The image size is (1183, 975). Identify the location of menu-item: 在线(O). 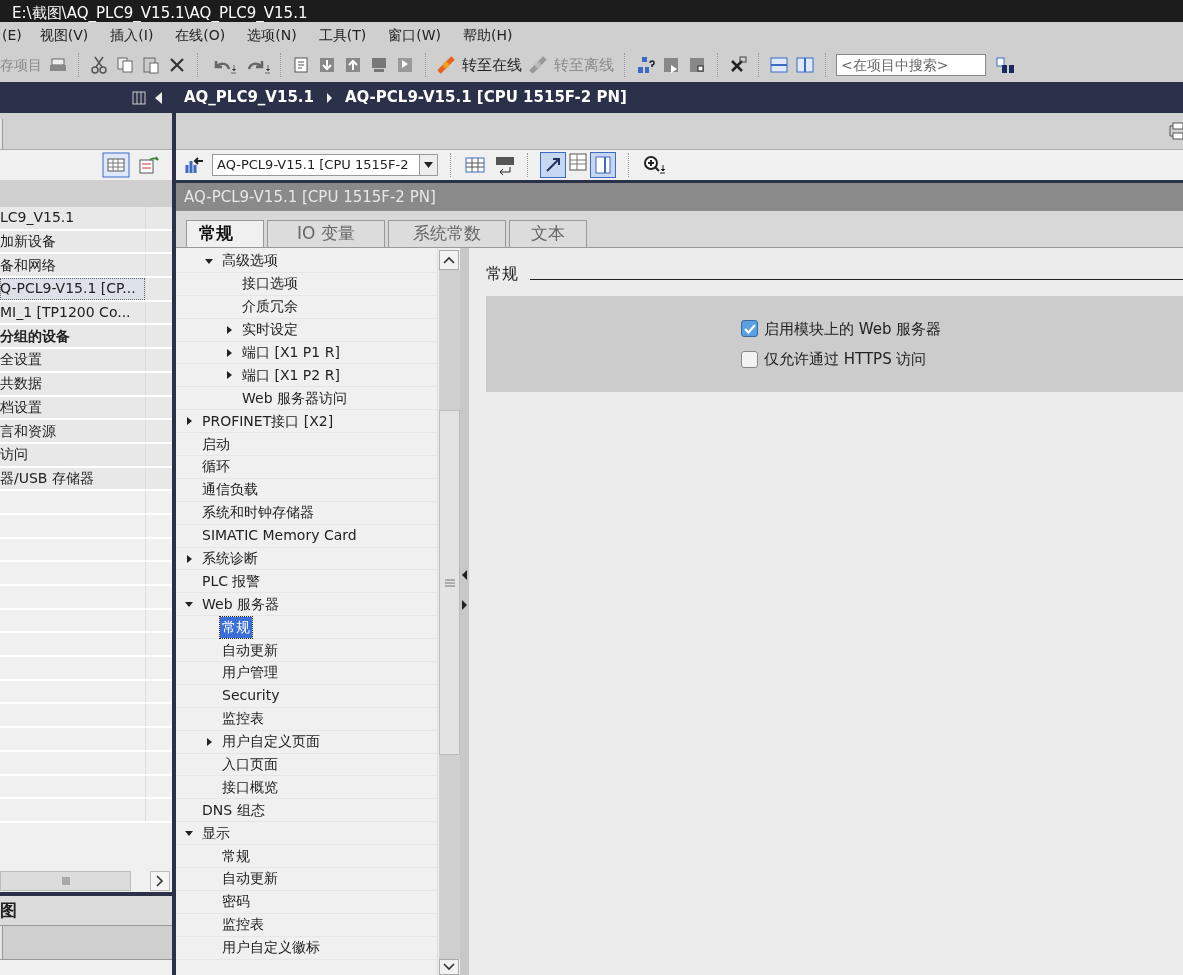
(200, 35).